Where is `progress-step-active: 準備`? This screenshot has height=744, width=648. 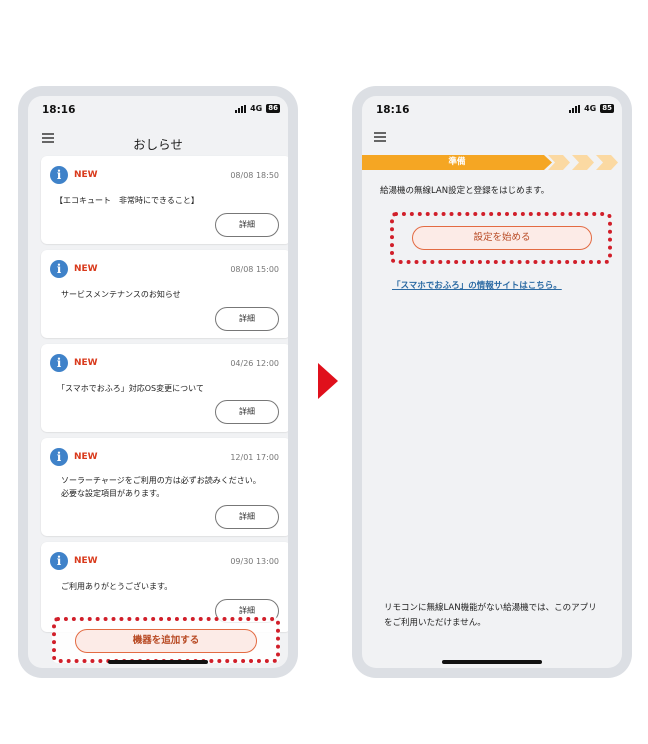 progress-step-active: 準備 is located at coordinates (457, 162).